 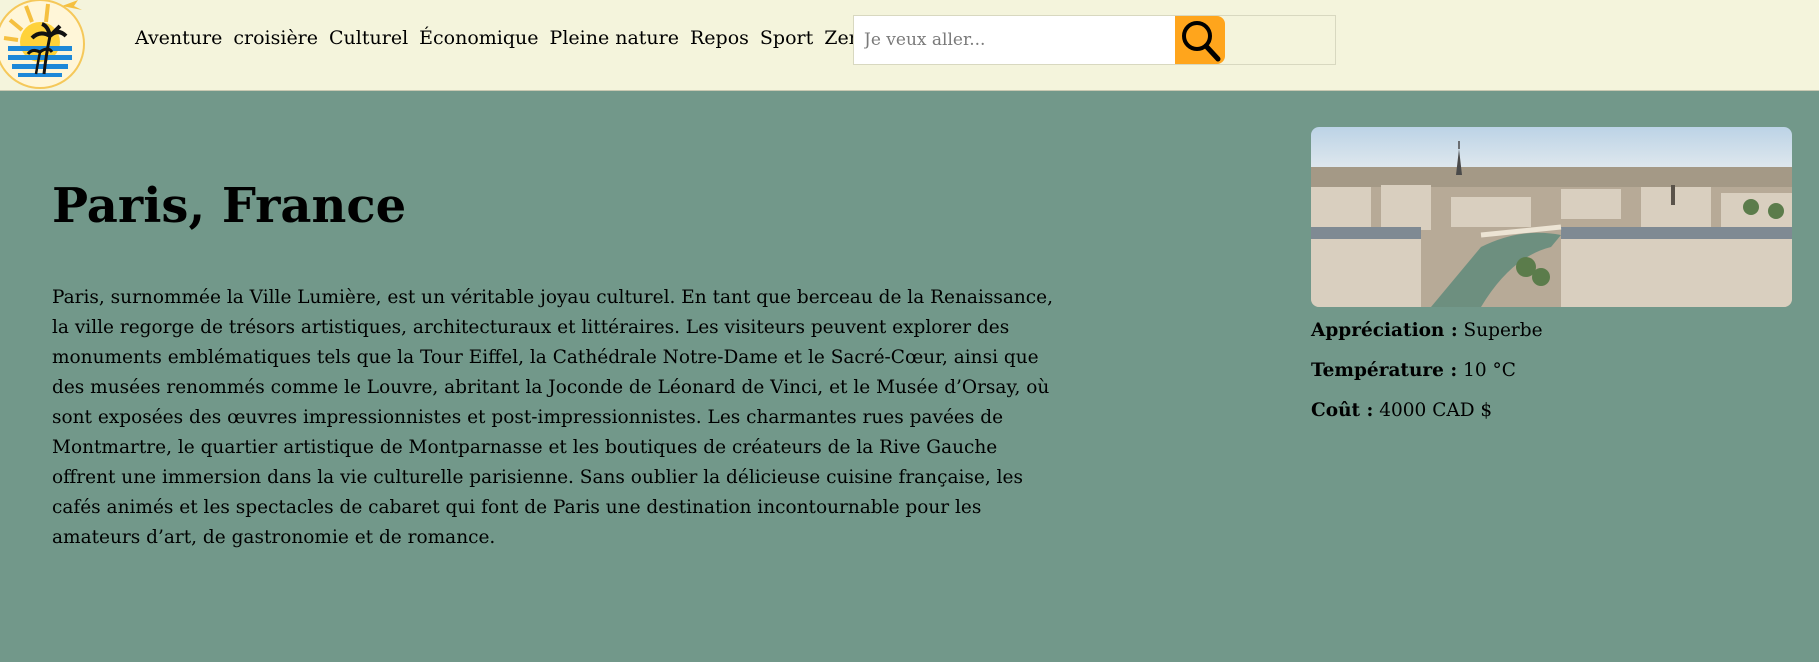 I want to click on cost-row: Coût : 4000 CAD $, so click(x=1551, y=411).